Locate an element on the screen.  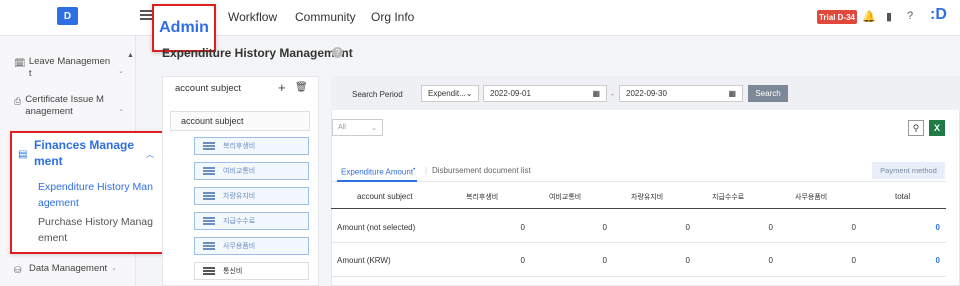
payment-method-button: Payment method is located at coordinates (908, 170).